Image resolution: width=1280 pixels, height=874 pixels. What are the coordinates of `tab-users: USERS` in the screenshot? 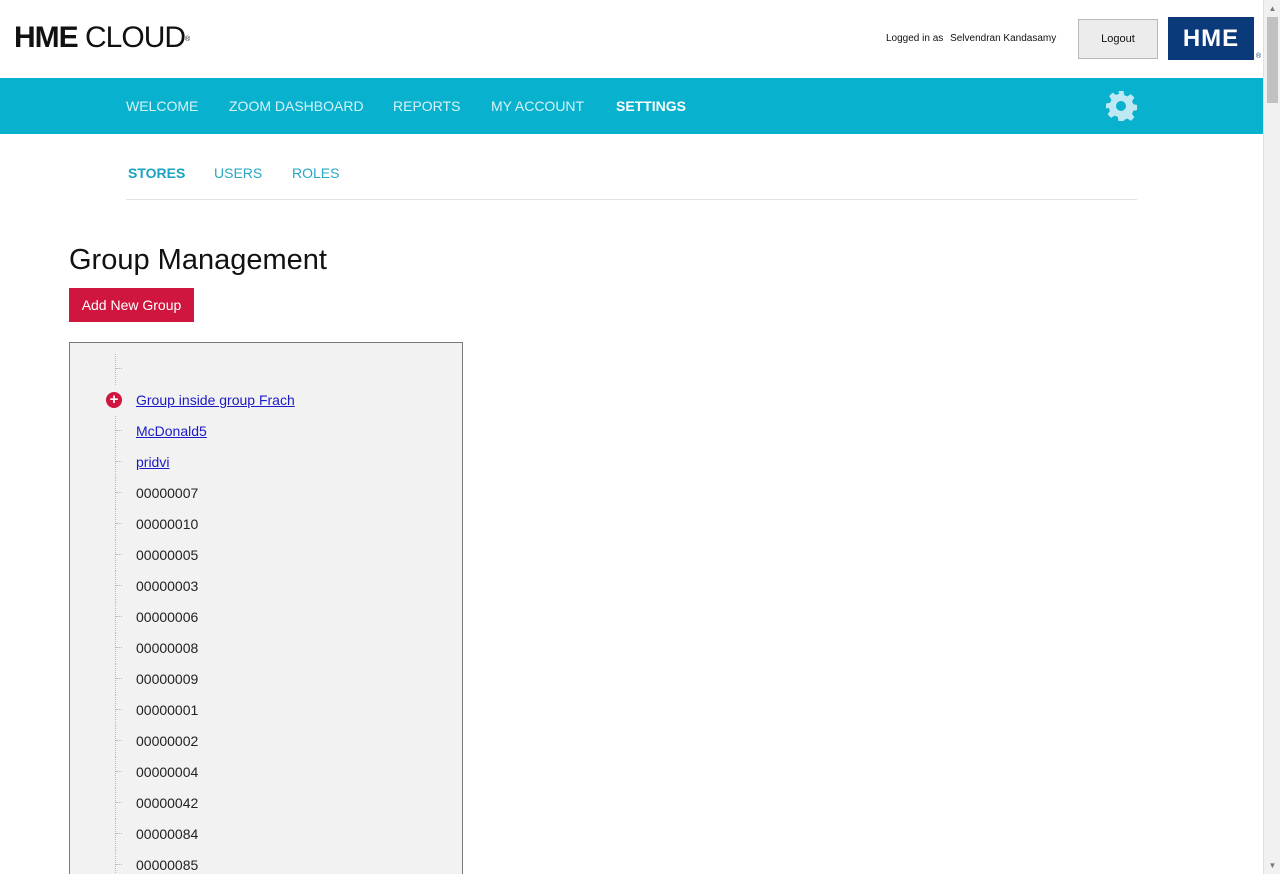 It's located at (238, 173).